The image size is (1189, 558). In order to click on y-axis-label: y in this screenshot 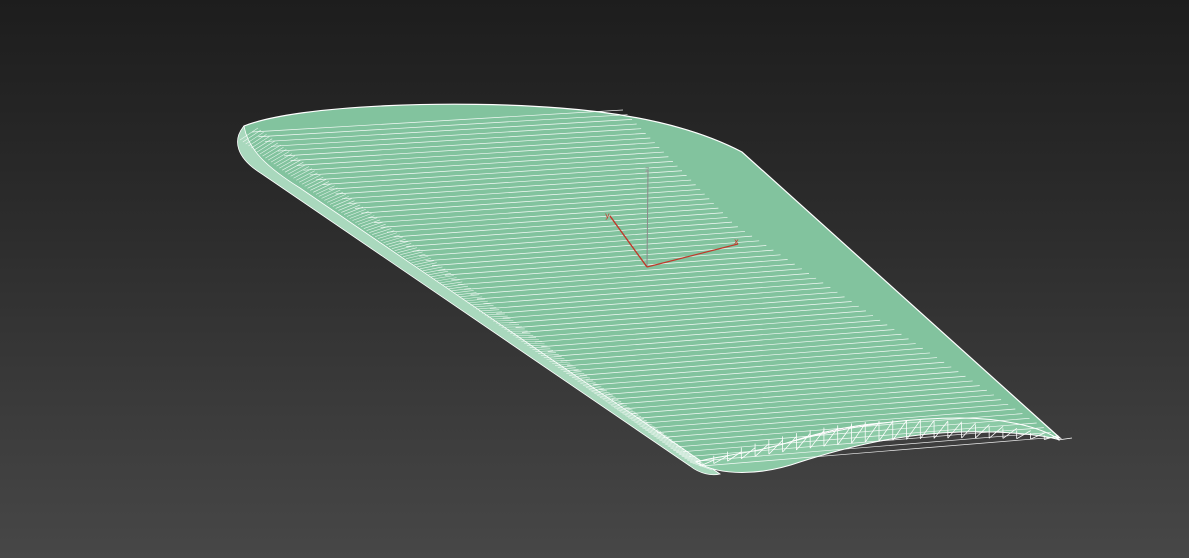, I will do `click(607, 215)`.